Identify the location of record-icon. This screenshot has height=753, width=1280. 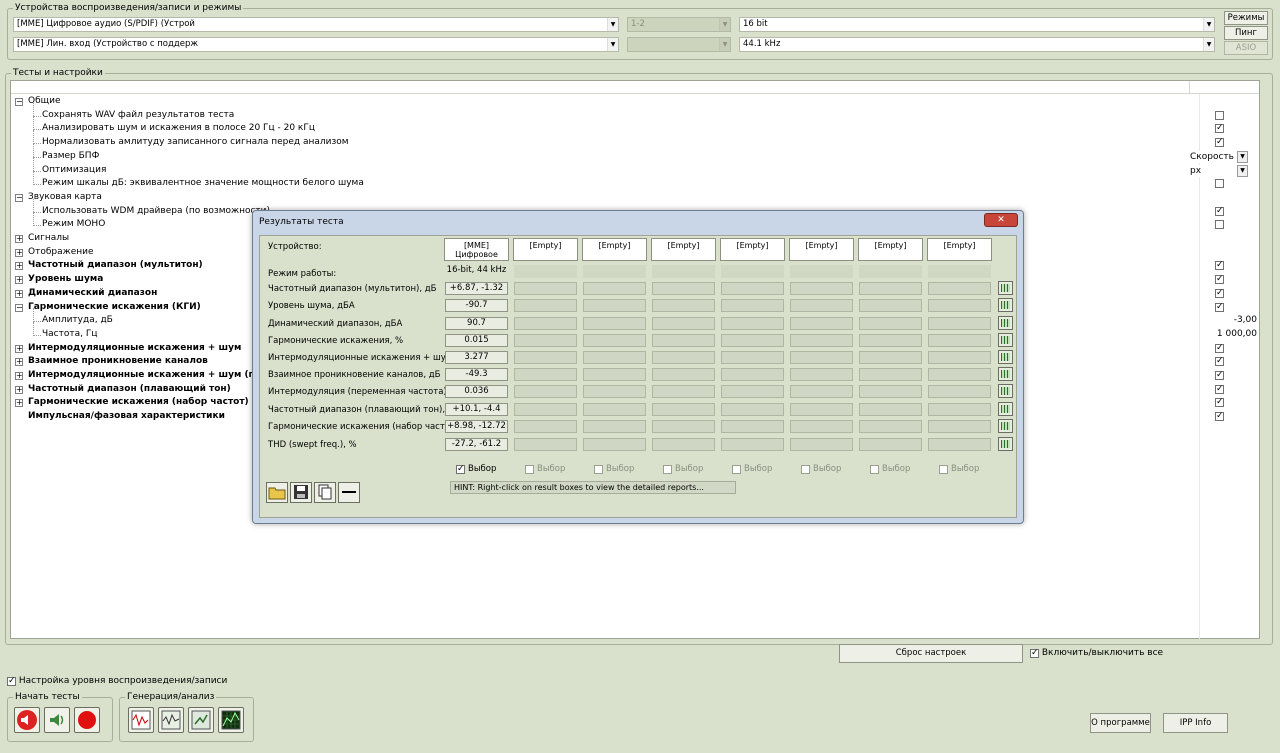
(87, 720).